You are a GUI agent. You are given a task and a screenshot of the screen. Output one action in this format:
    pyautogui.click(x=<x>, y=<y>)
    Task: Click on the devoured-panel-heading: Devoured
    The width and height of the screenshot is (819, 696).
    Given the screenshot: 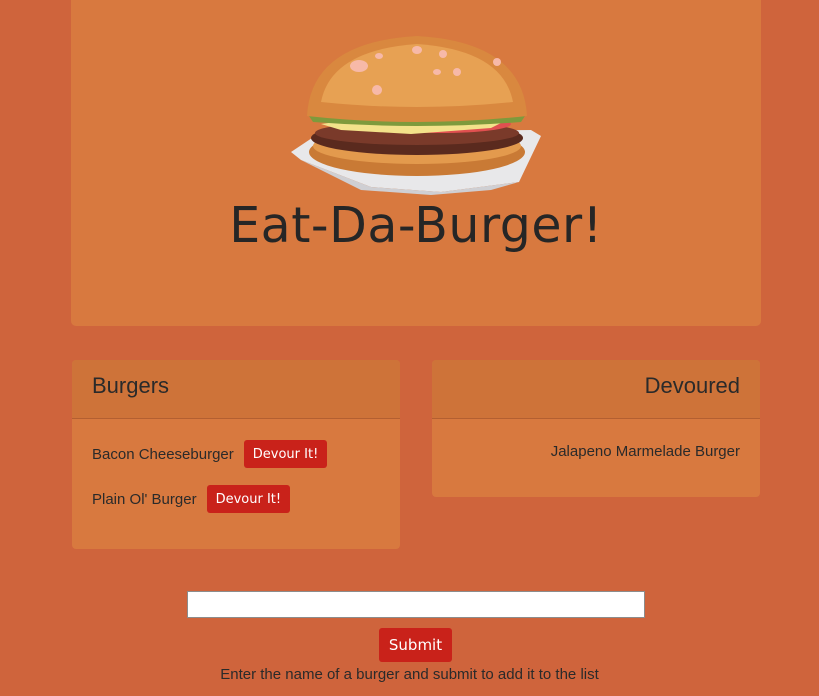 What is the action you would take?
    pyautogui.click(x=596, y=389)
    